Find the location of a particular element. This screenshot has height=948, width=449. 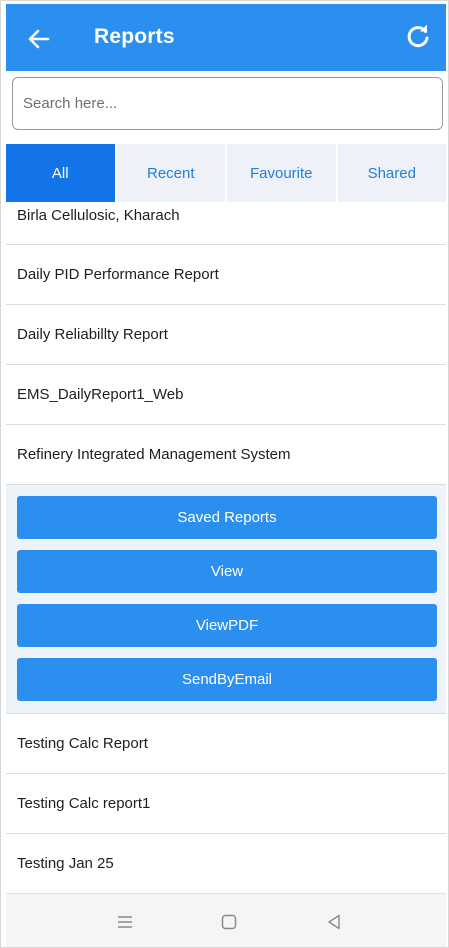

send-by-email-button: SendByEmail is located at coordinates (227, 679).